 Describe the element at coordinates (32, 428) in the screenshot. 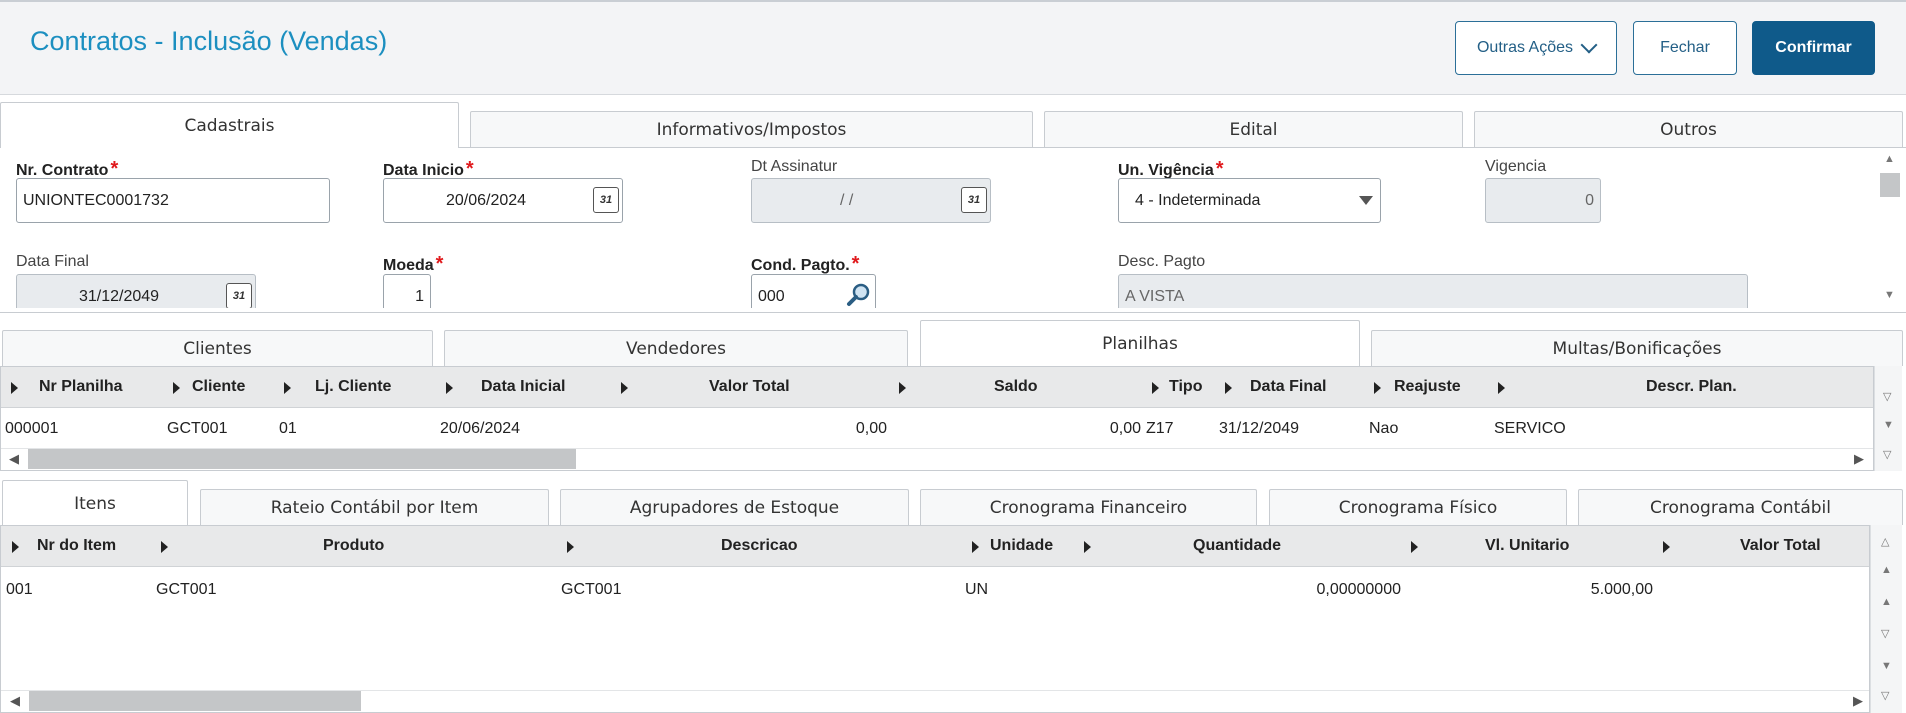

I see `table-cell: 000001` at that location.